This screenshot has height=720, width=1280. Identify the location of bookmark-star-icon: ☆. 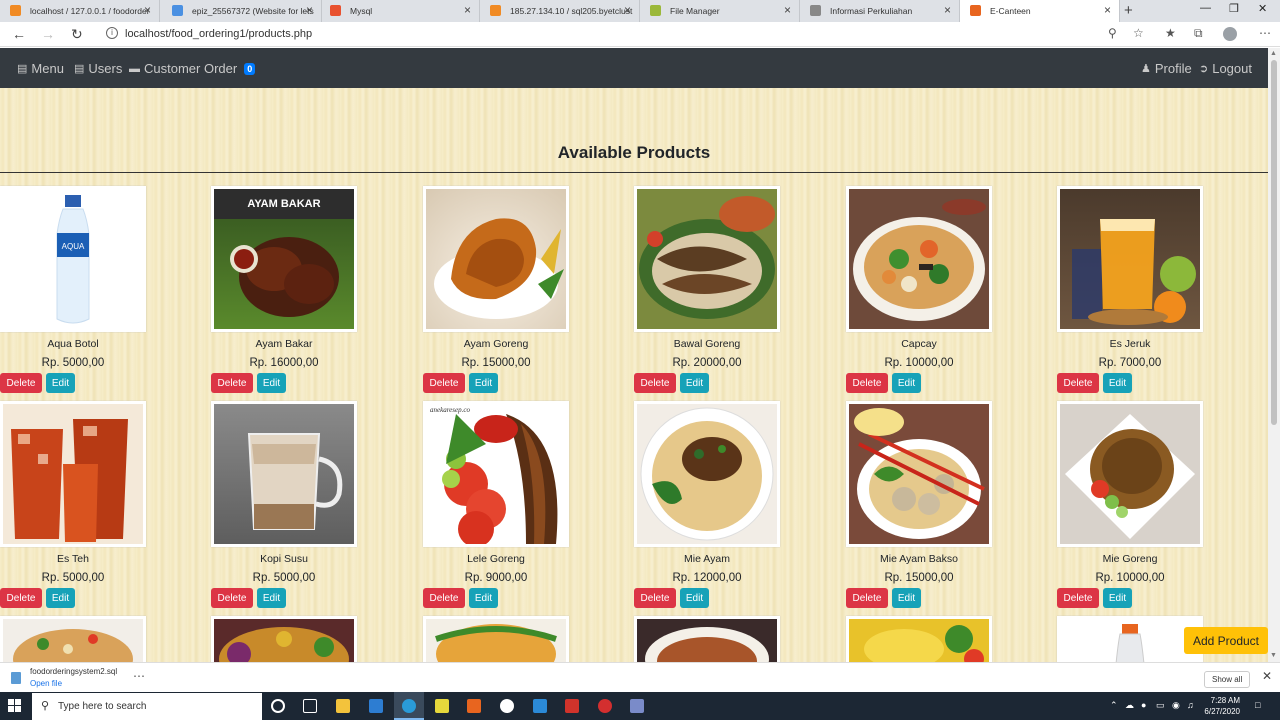
(1138, 33).